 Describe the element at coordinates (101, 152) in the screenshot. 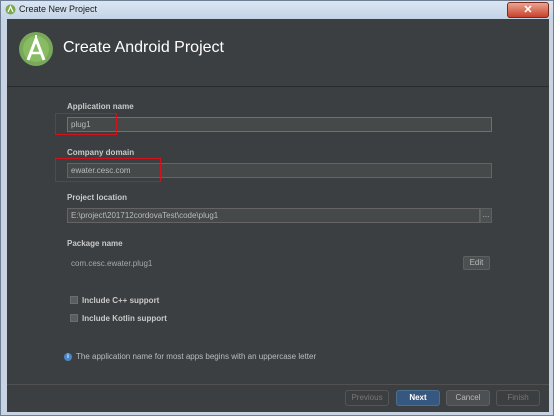

I see `company-domain-label: Company domain` at that location.